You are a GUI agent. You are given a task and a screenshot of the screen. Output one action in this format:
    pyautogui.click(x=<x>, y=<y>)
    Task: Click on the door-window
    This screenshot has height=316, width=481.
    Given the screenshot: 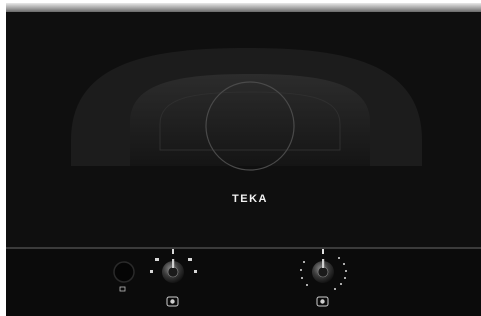 What is the action you would take?
    pyautogui.click(x=250, y=120)
    